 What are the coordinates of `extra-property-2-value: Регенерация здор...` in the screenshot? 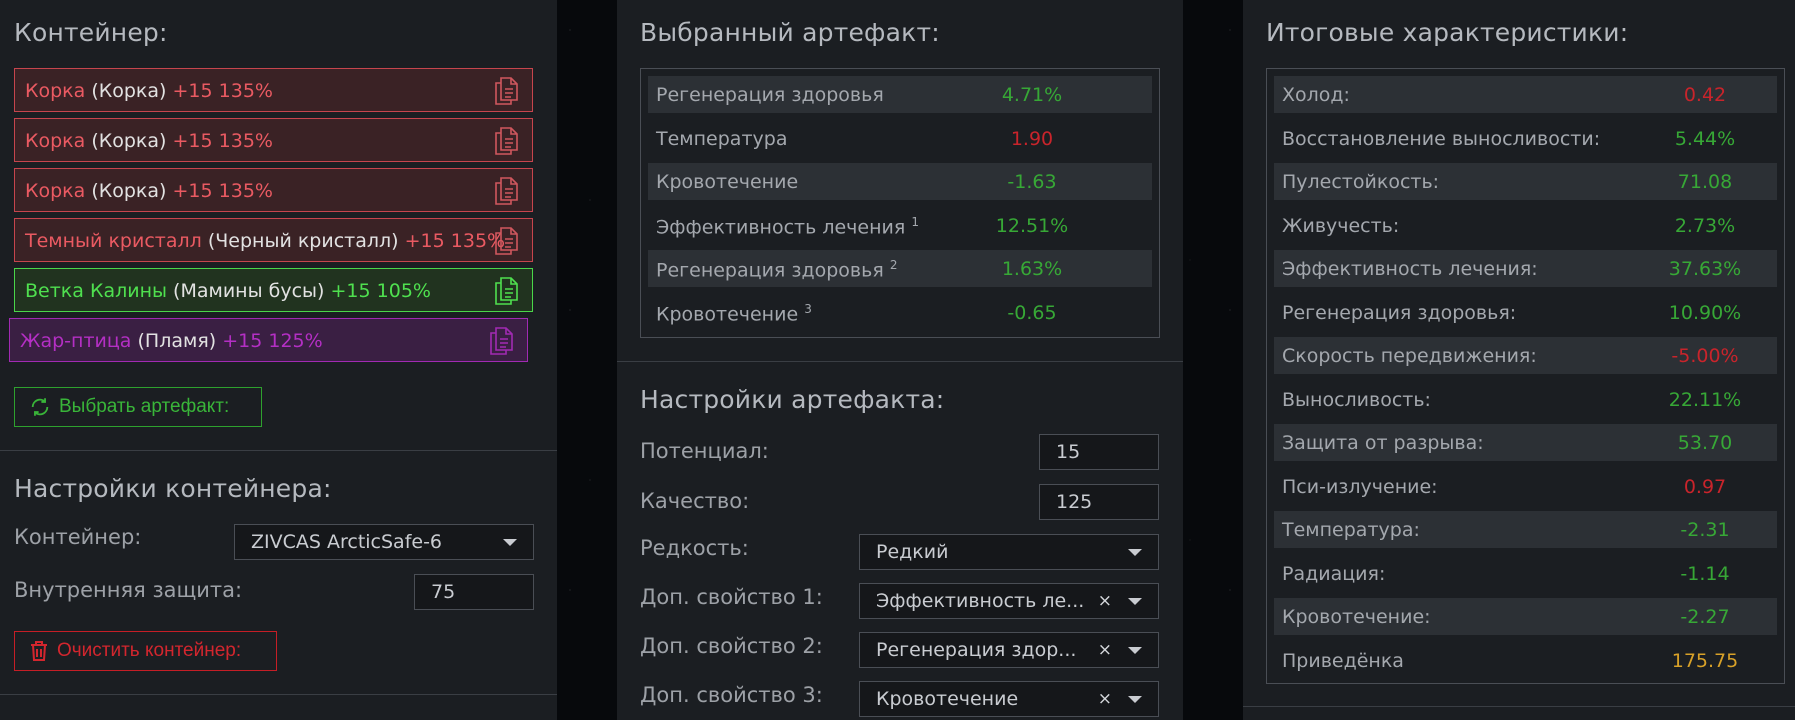 It's located at (976, 650).